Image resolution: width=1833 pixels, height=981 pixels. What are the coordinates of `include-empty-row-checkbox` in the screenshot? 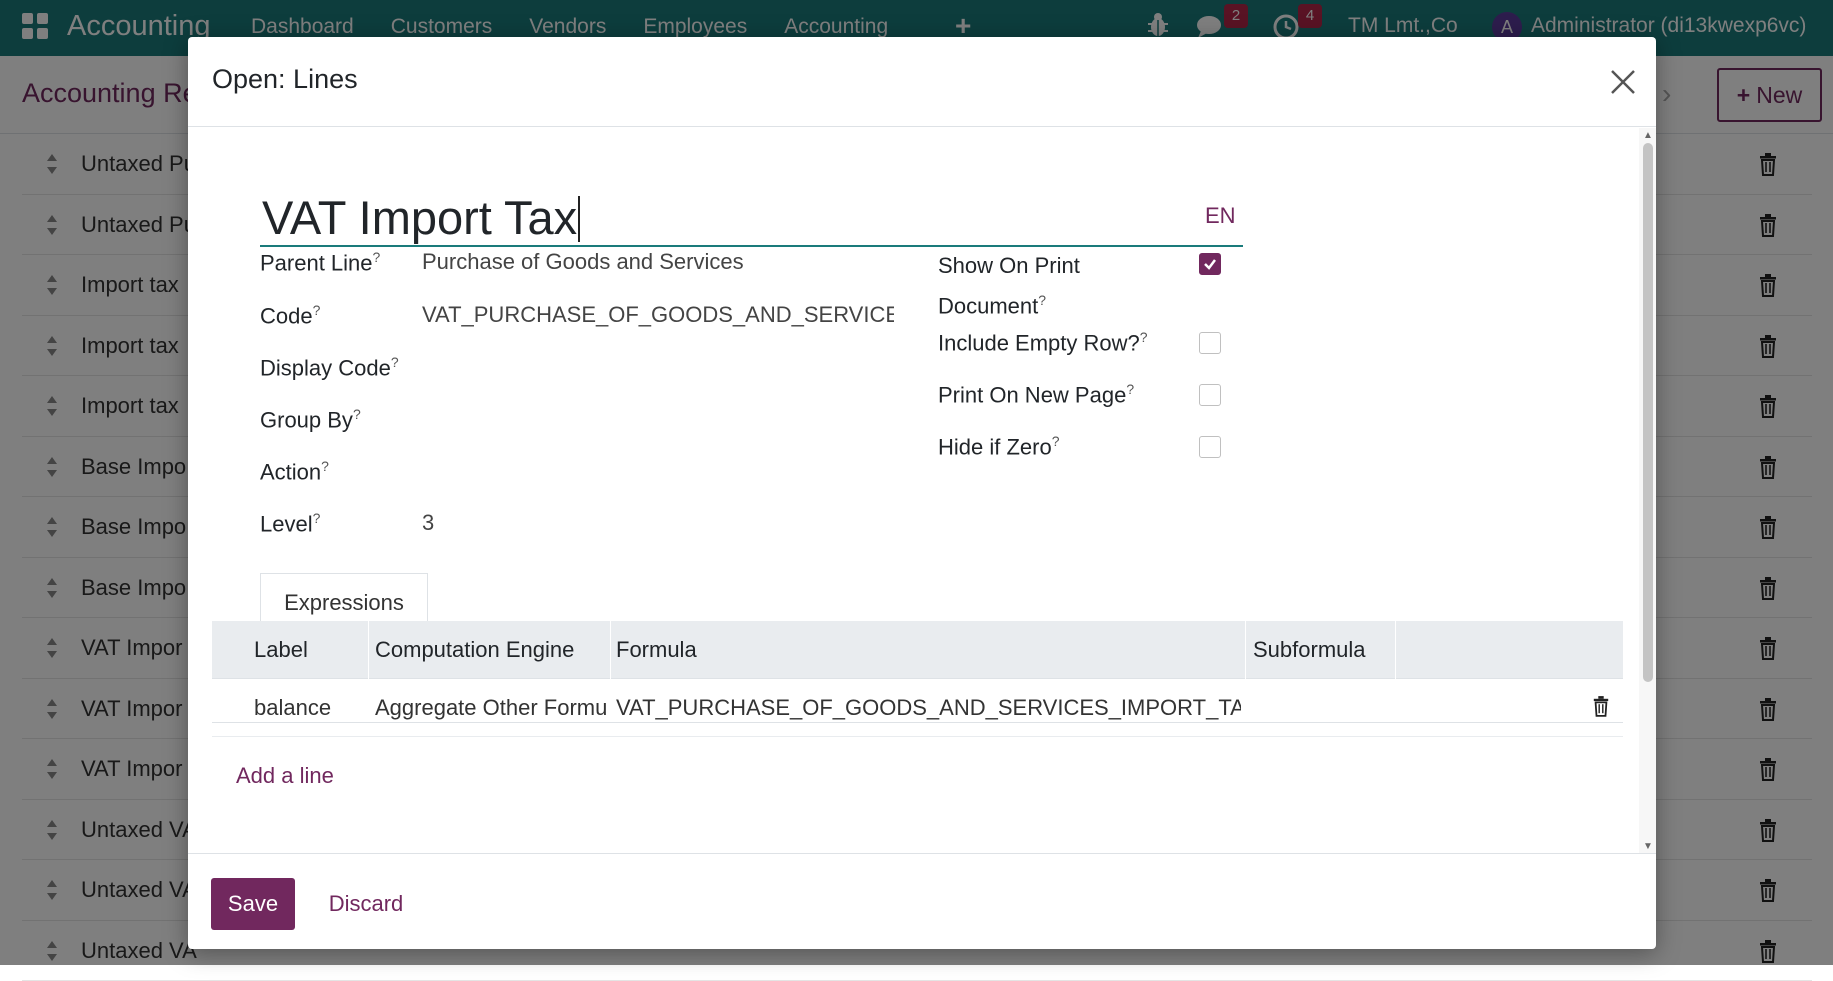 It's located at (1210, 343).